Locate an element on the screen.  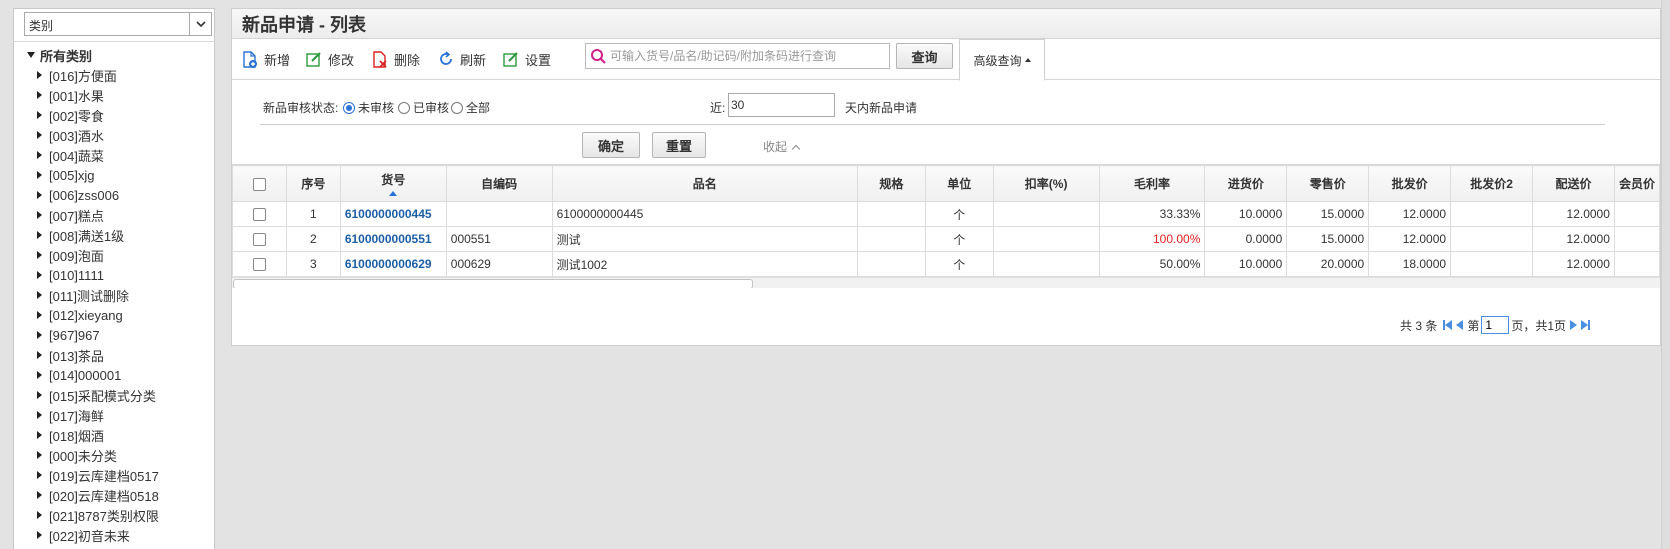
refresh-button: 刷新 is located at coordinates (462, 59).